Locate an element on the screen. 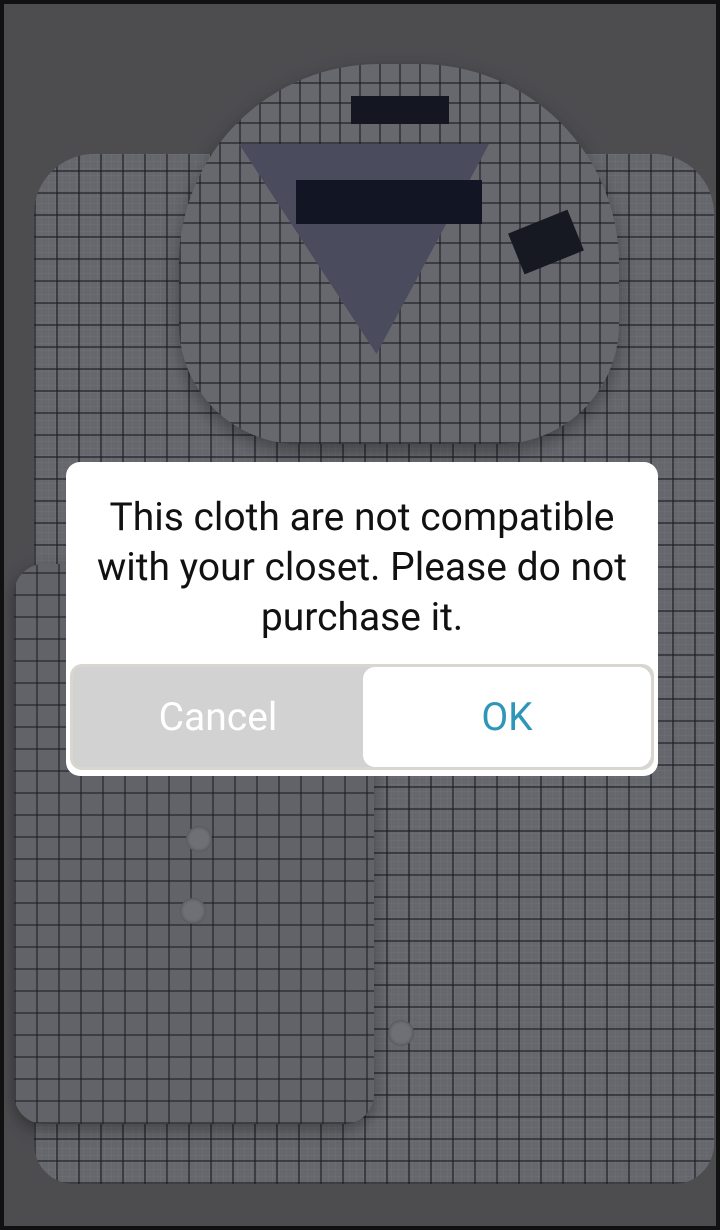  cancel-button: Cancel is located at coordinates (218, 717).